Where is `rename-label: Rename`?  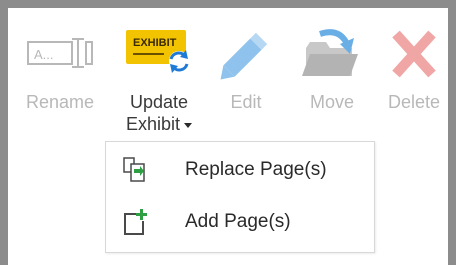 rename-label: Rename is located at coordinates (60, 102).